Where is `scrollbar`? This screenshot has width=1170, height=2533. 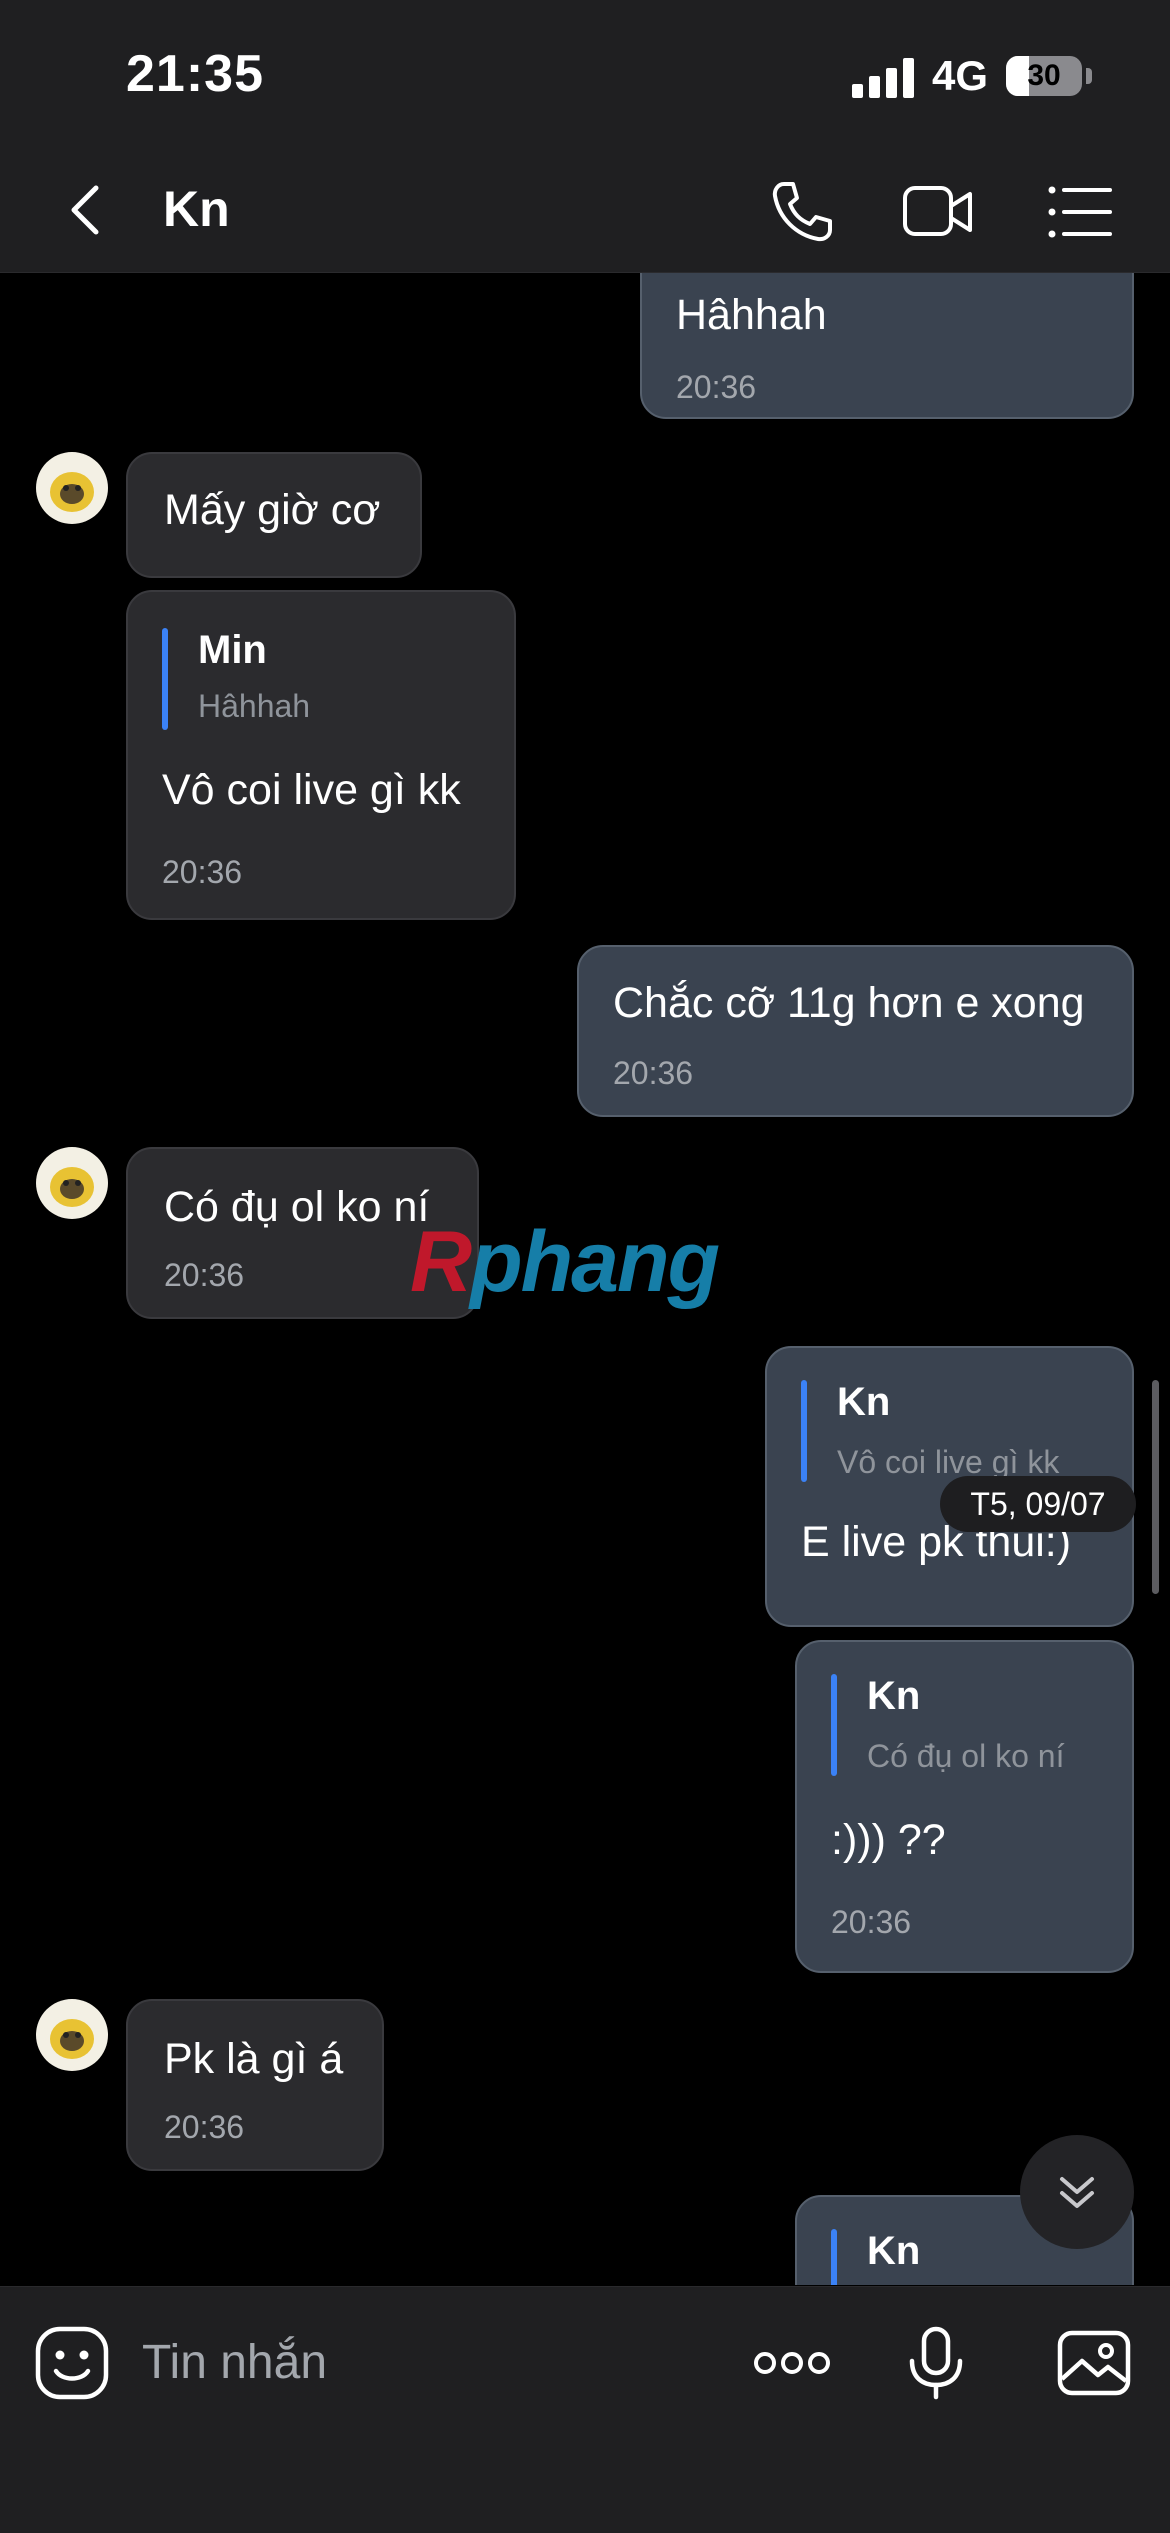
scrollbar is located at coordinates (1155, 1487).